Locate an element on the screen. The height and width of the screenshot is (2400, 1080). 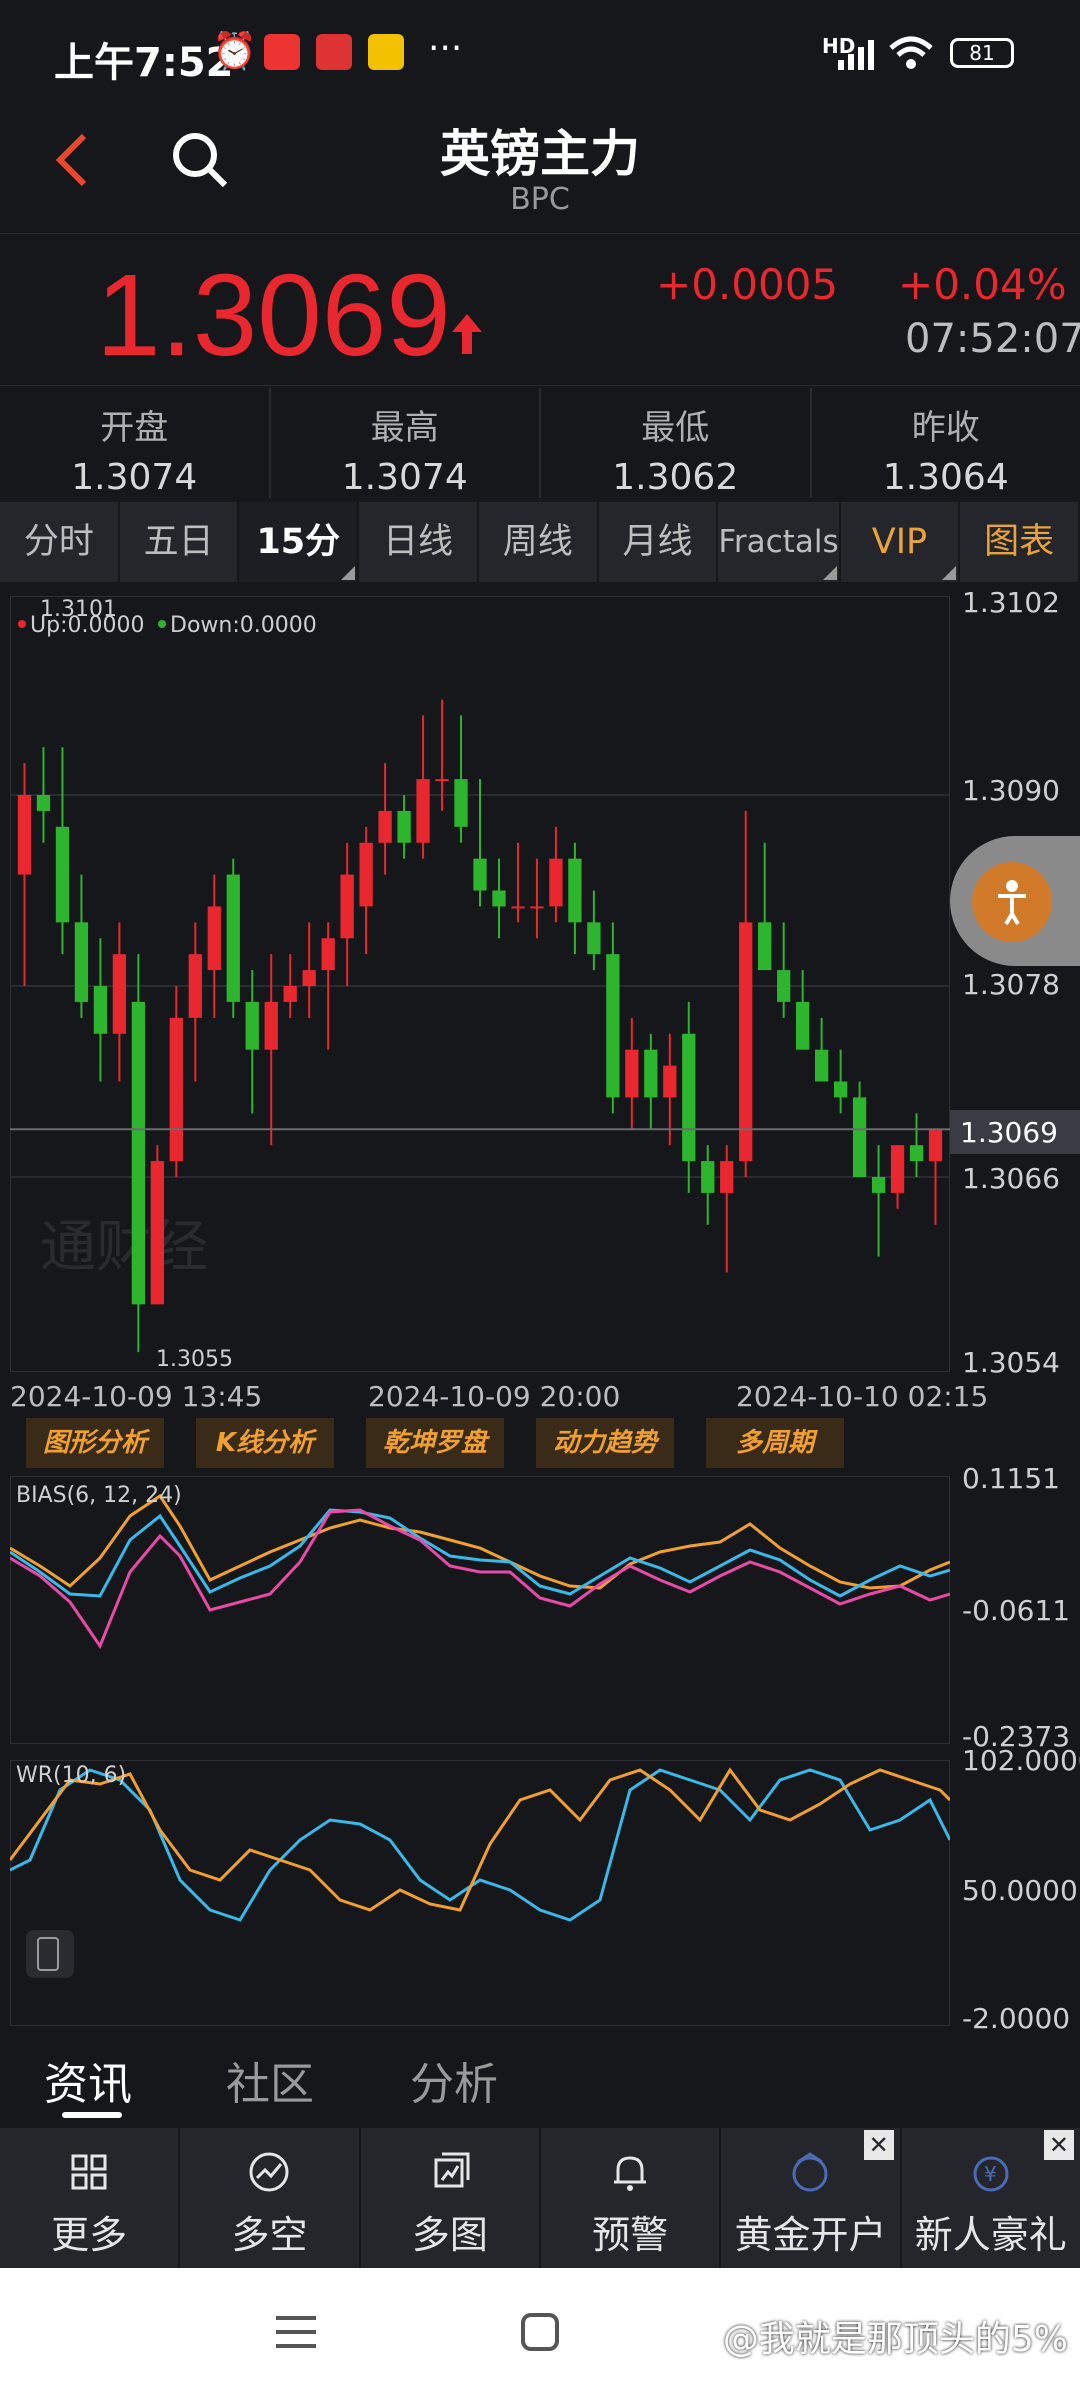
multi-chart-button: 多图 is located at coordinates (451, 2198).